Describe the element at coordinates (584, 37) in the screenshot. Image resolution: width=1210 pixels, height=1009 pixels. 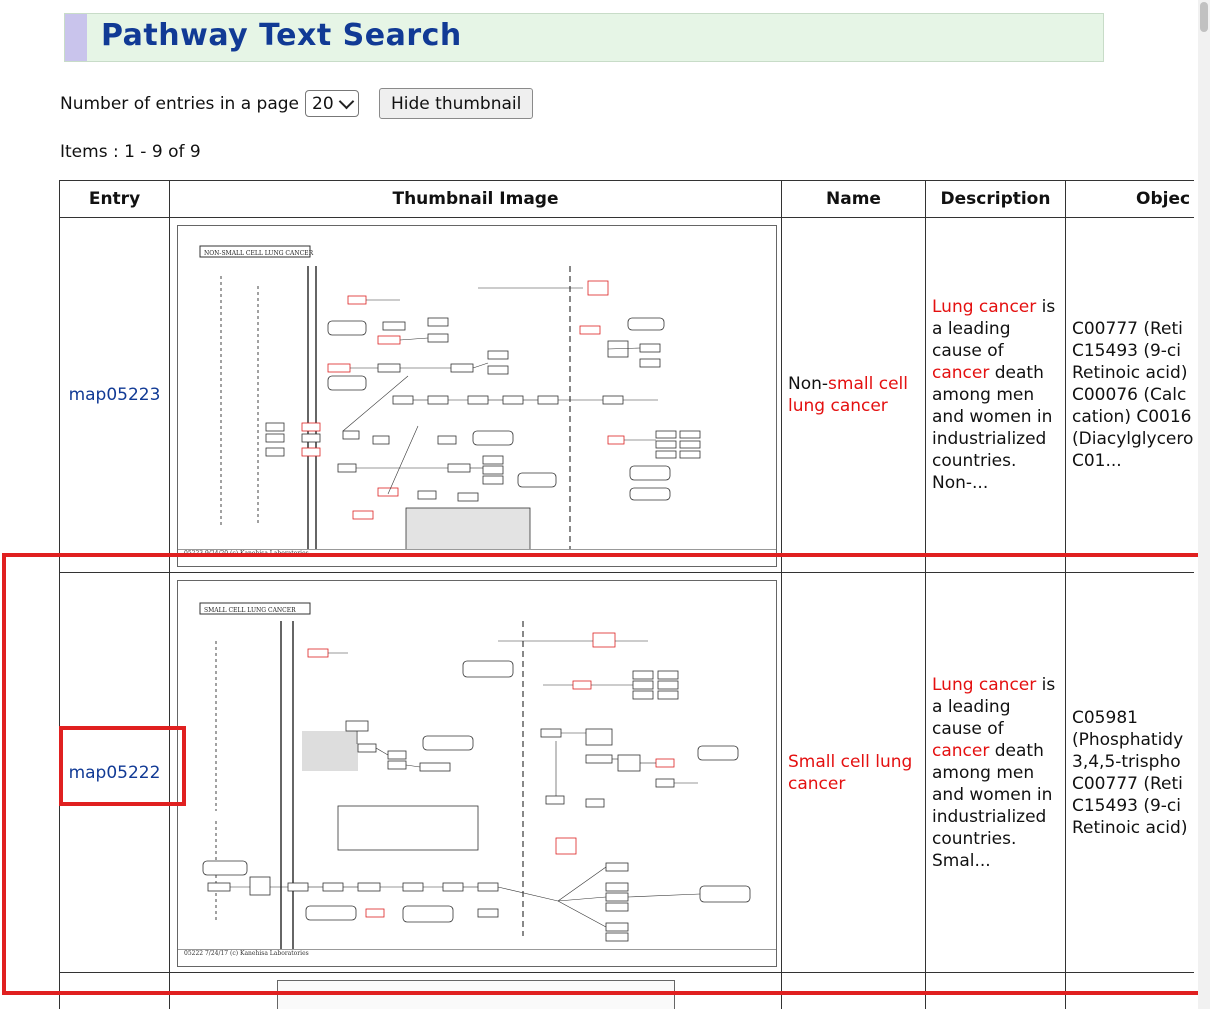
I see `page-title-bar: Pathway Text Search` at that location.